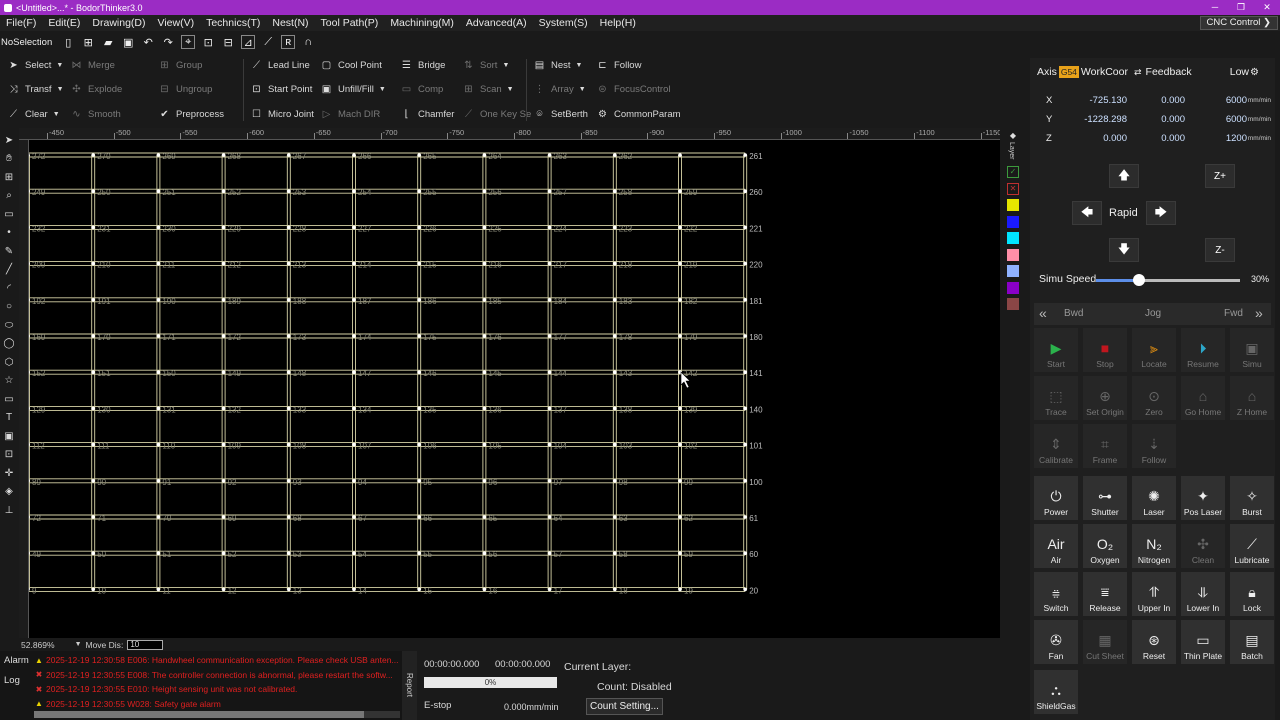  Describe the element at coordinates (1220, 176) in the screenshot. I see `z-plus-button: Z+` at that location.